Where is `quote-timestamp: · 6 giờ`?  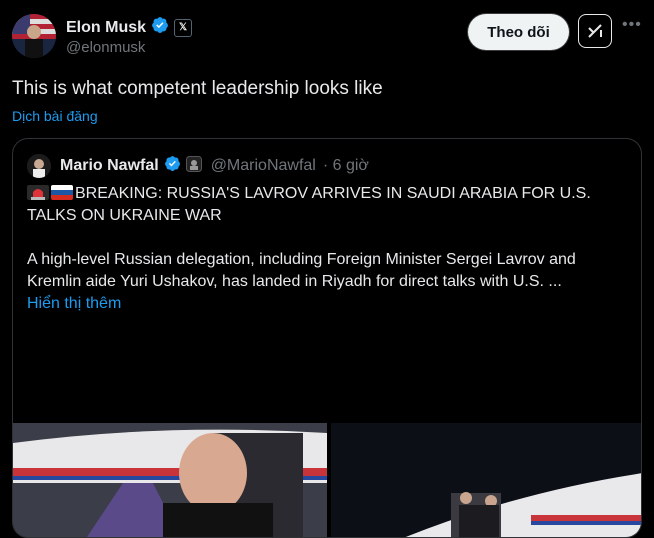
quote-timestamp: · 6 giờ is located at coordinates (345, 165).